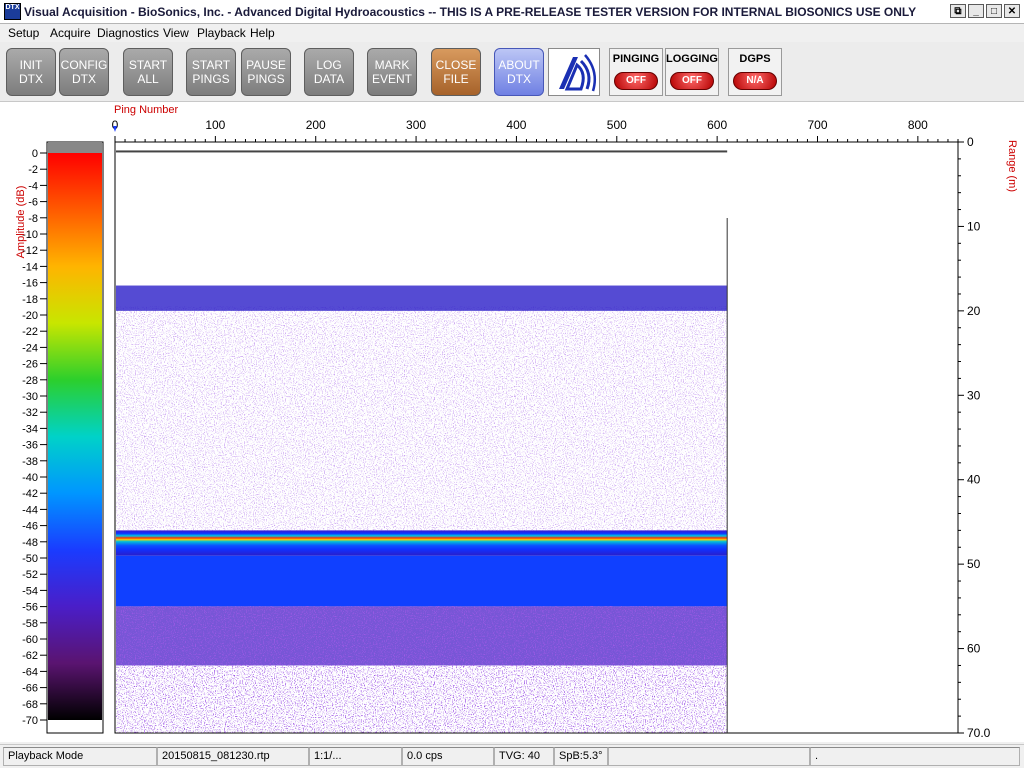  I want to click on y-tick-label: 70.0, so click(979, 733).